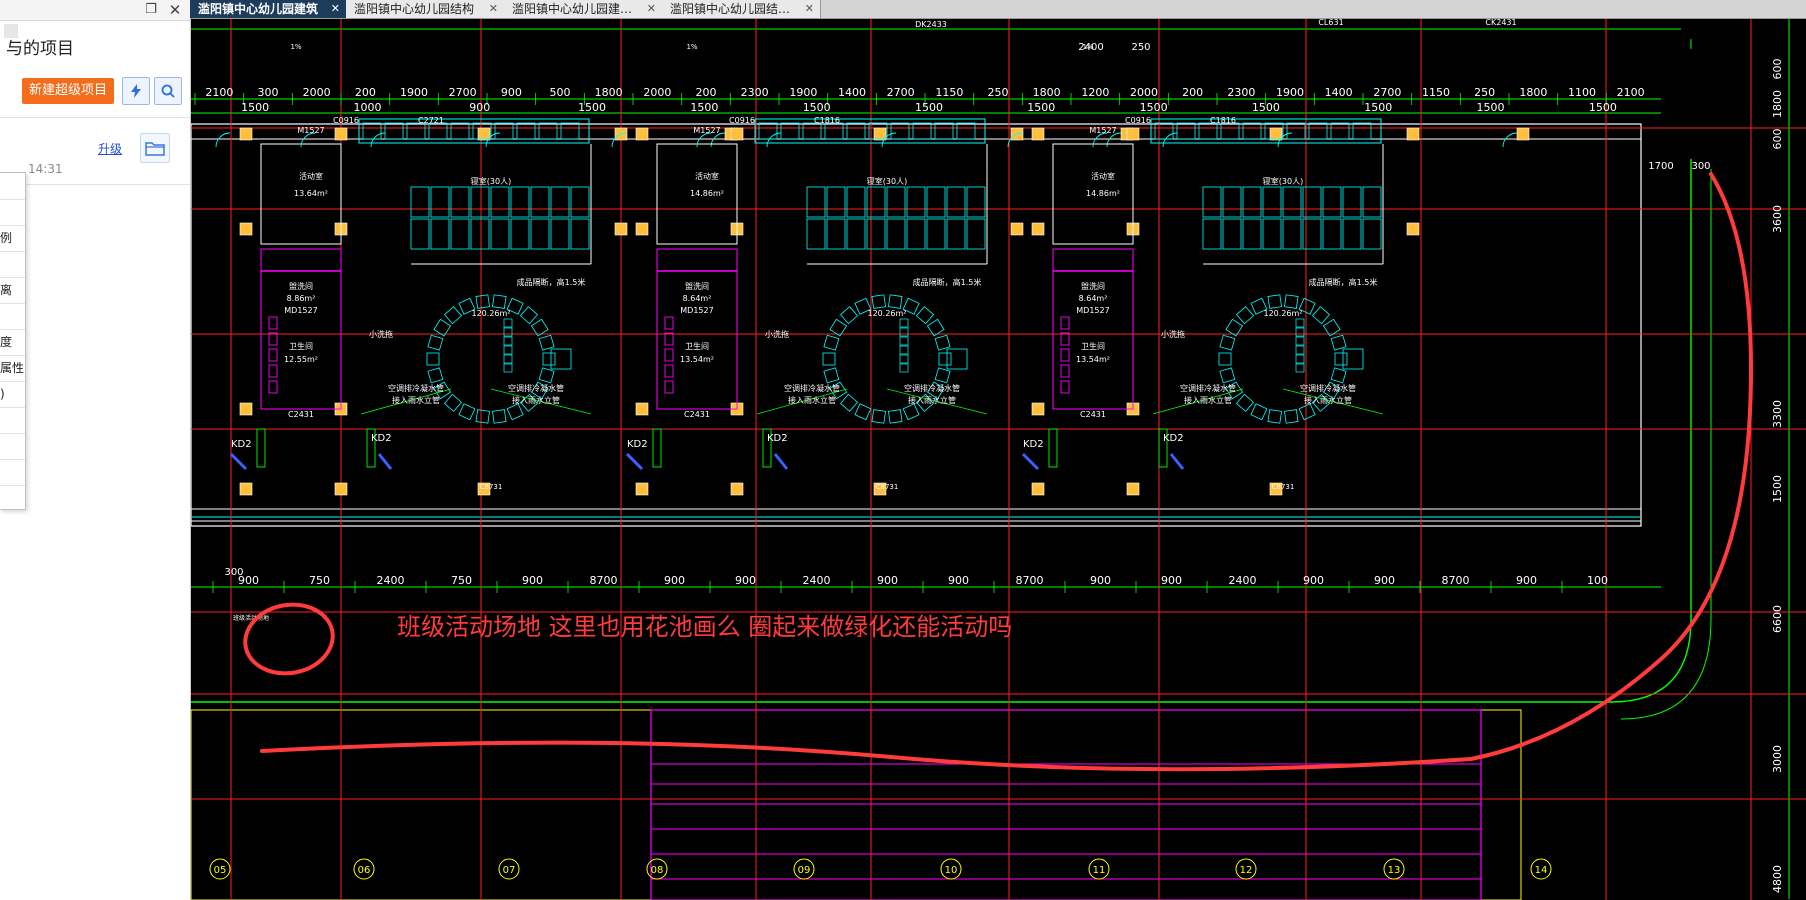 Image resolution: width=1806 pixels, height=900 pixels. I want to click on menu-item-5: ), so click(12, 394).